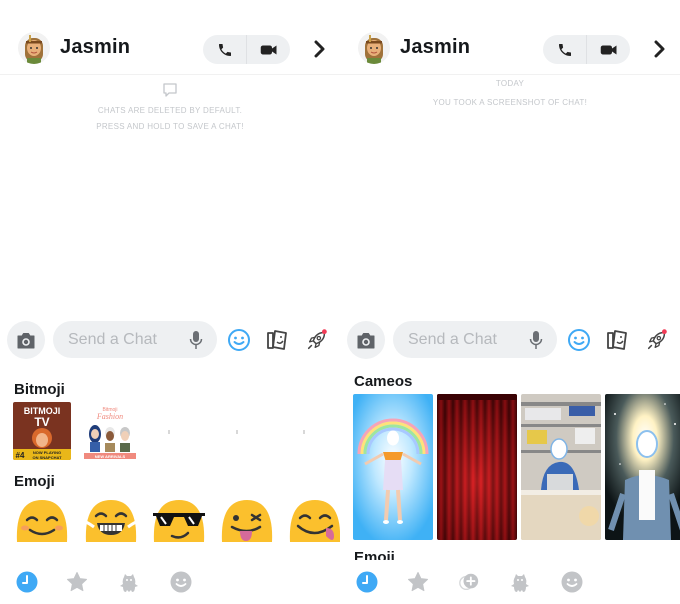 This screenshot has height=604, width=680. What do you see at coordinates (393, 467) in the screenshot?
I see `cameo-rainbow-dancer` at bounding box center [393, 467].